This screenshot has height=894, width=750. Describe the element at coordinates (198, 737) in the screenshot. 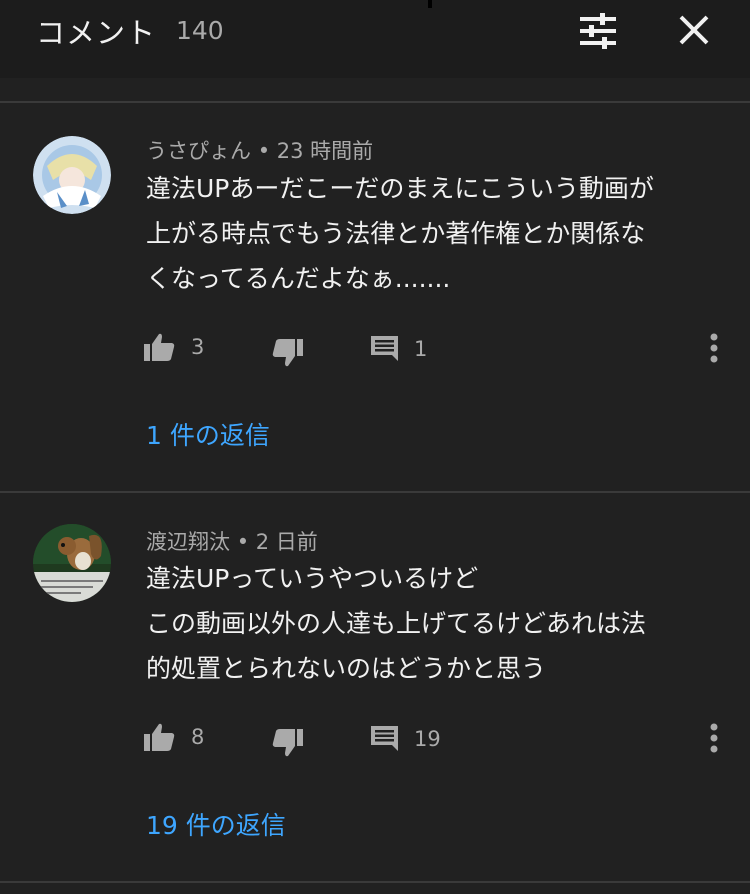

I see `like-count: 8` at that location.